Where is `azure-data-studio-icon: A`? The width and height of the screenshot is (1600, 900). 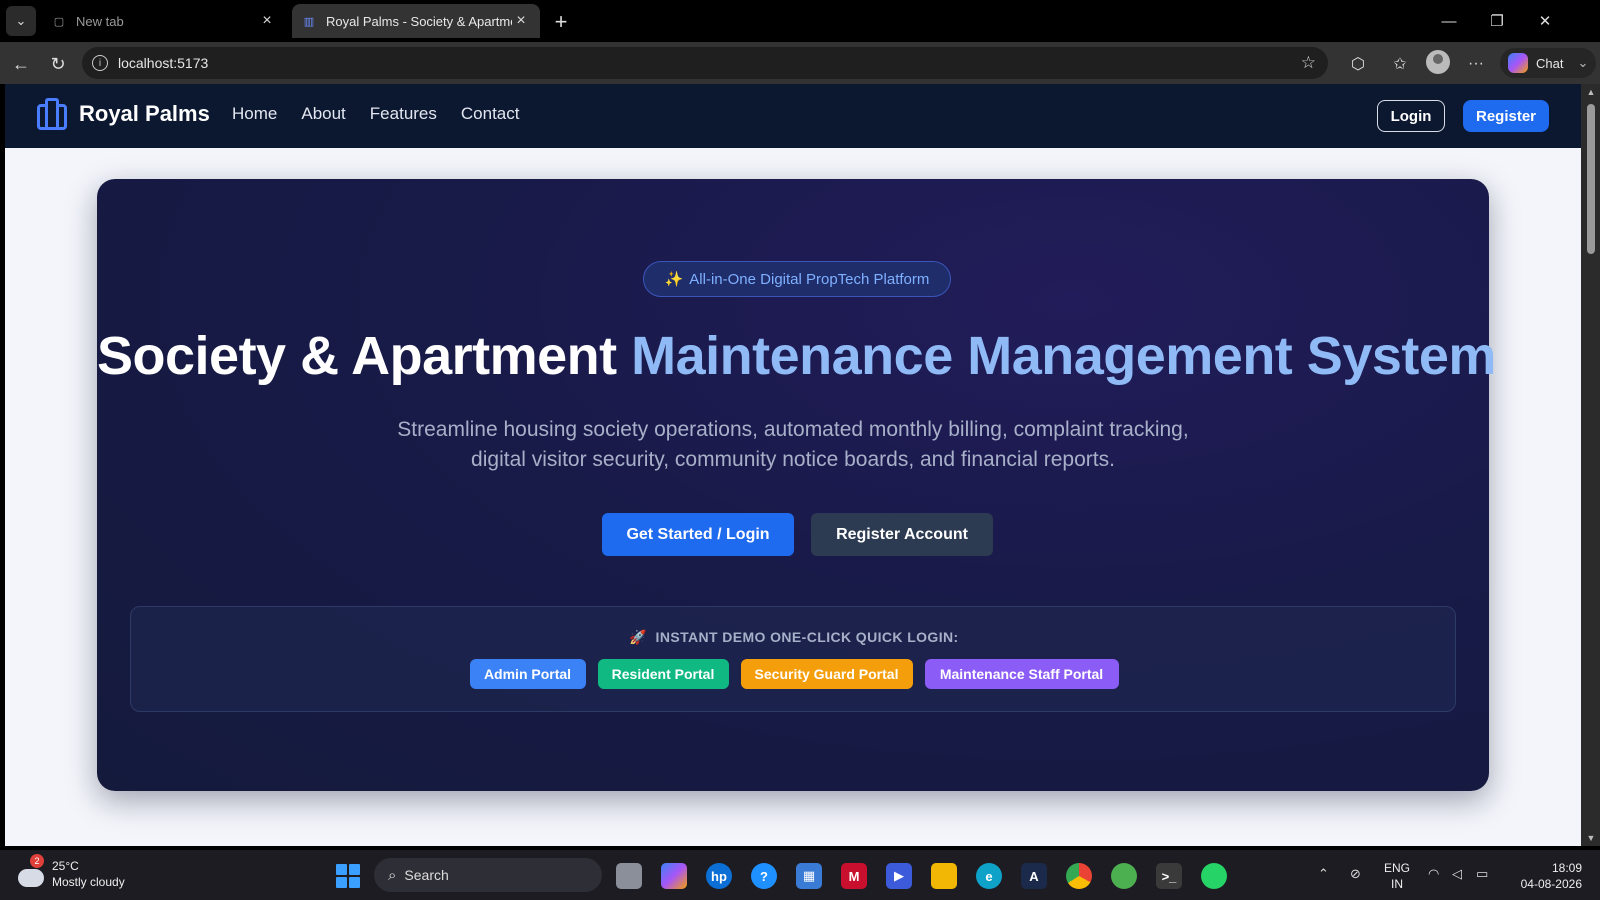
azure-data-studio-icon: A is located at coordinates (1034, 876).